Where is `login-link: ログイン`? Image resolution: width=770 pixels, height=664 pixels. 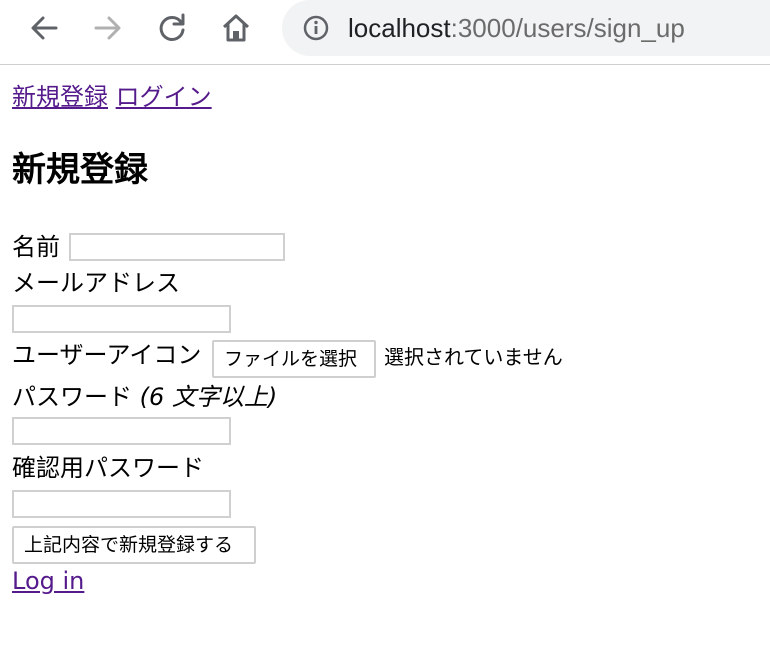
login-link: ログイン is located at coordinates (164, 97).